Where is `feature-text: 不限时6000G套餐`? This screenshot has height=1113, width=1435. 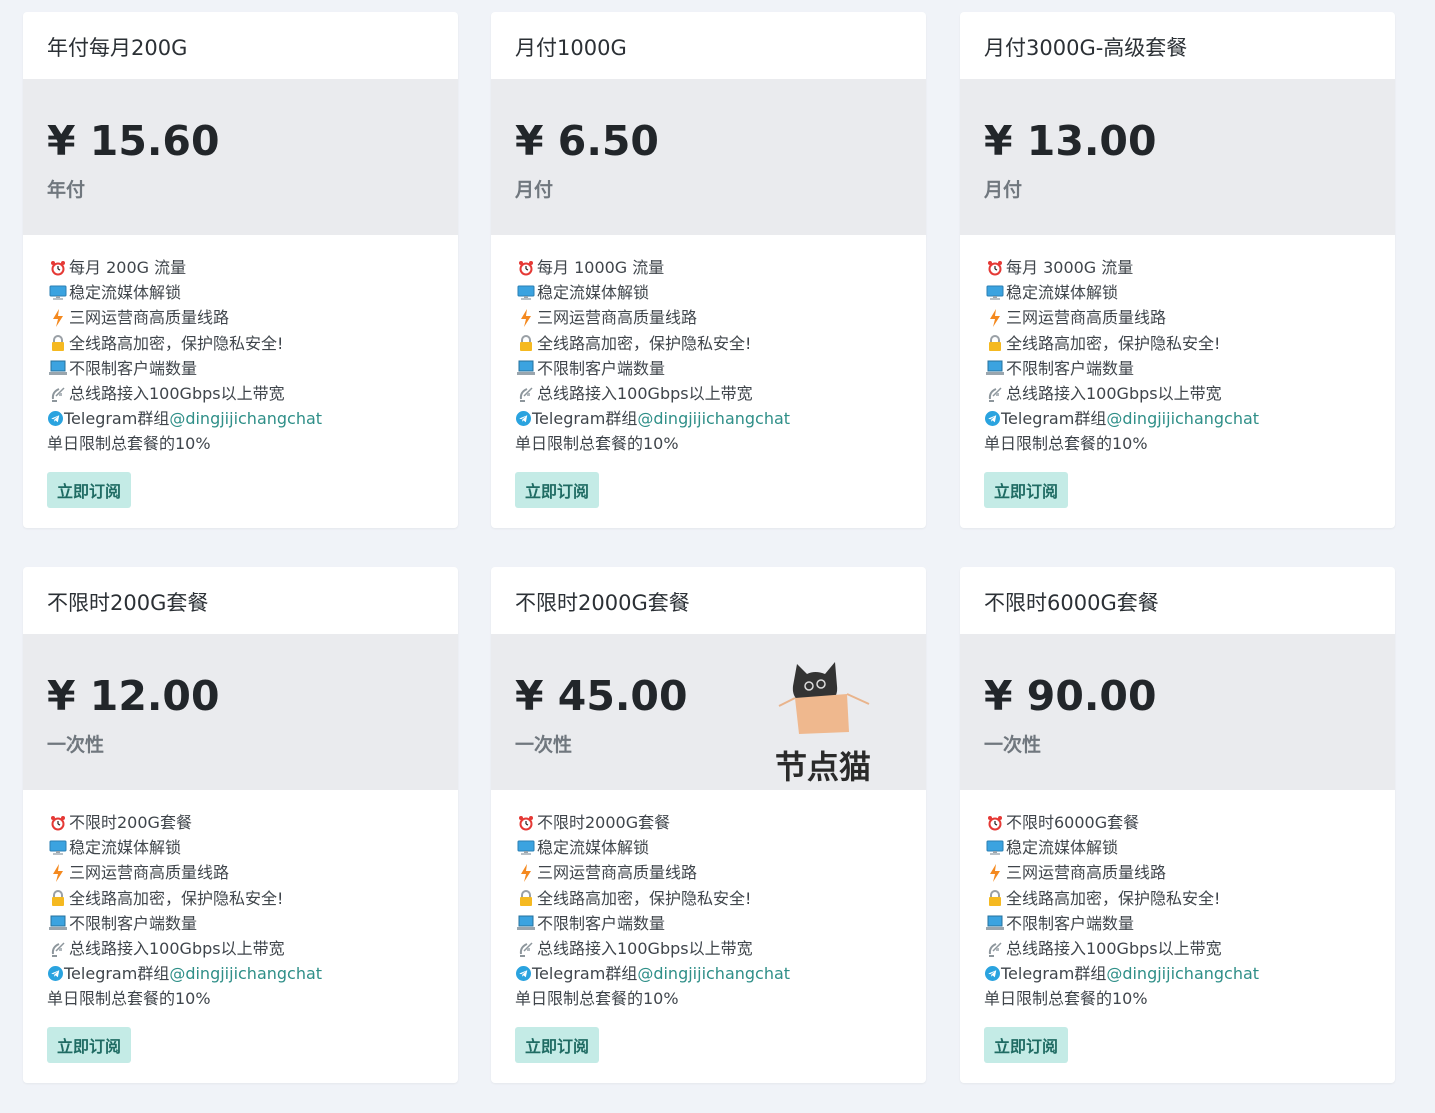
feature-text: 不限时6000G套餐 is located at coordinates (1073, 822).